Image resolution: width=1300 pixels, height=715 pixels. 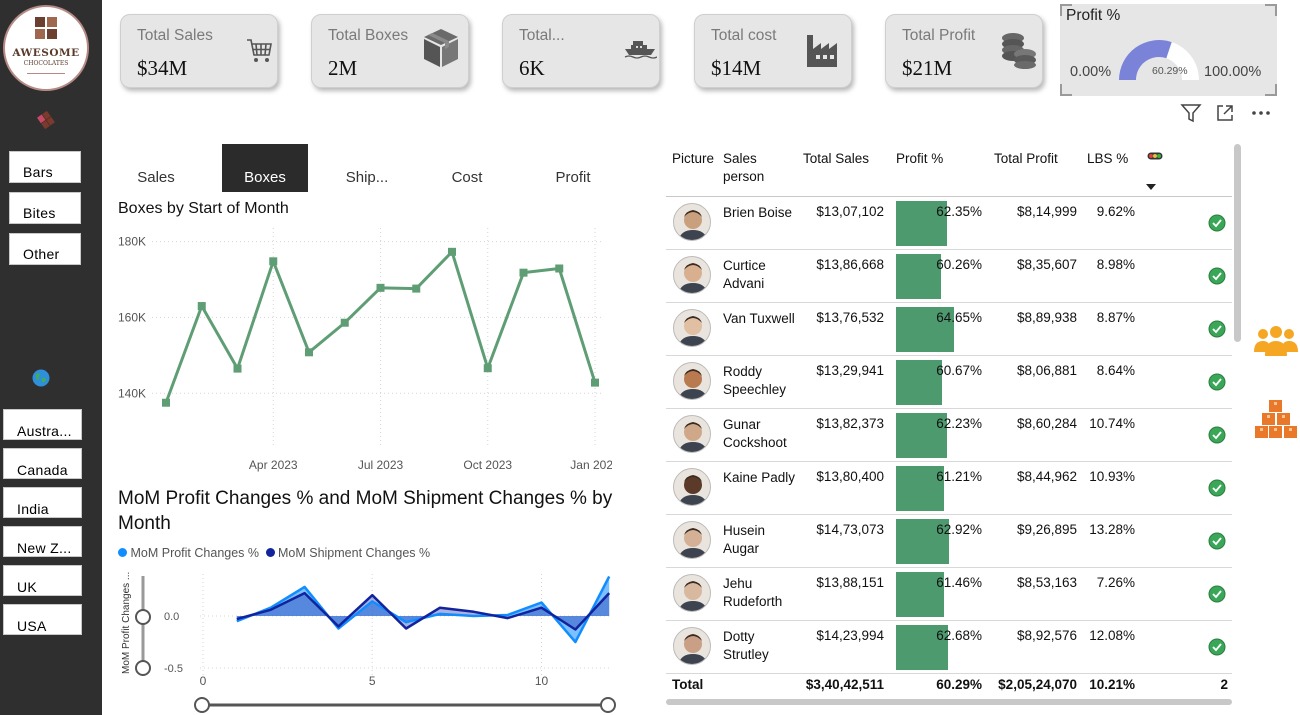 I want to click on total-sales-cell: $13,82,373, so click(x=850, y=423).